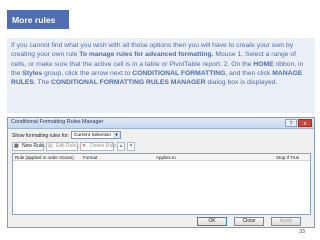 The image size is (320, 240). Describe the element at coordinates (263, 64) in the screenshot. I see `instr-home: HOME` at that location.